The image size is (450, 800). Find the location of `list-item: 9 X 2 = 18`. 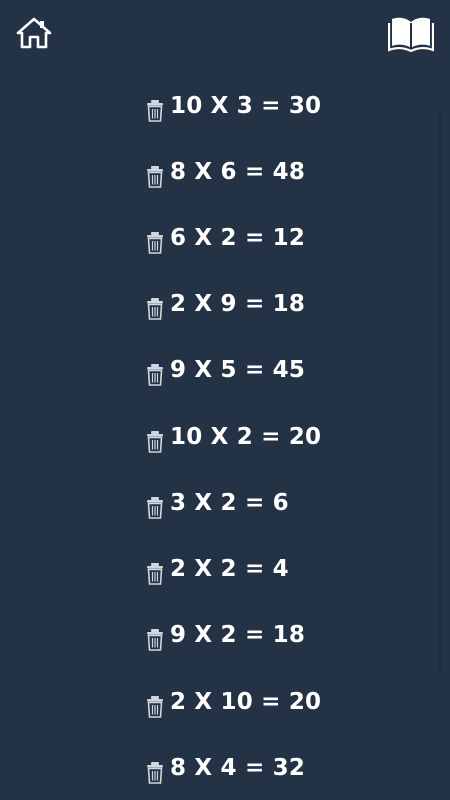

list-item: 9 X 2 = 18 is located at coordinates (225, 635).